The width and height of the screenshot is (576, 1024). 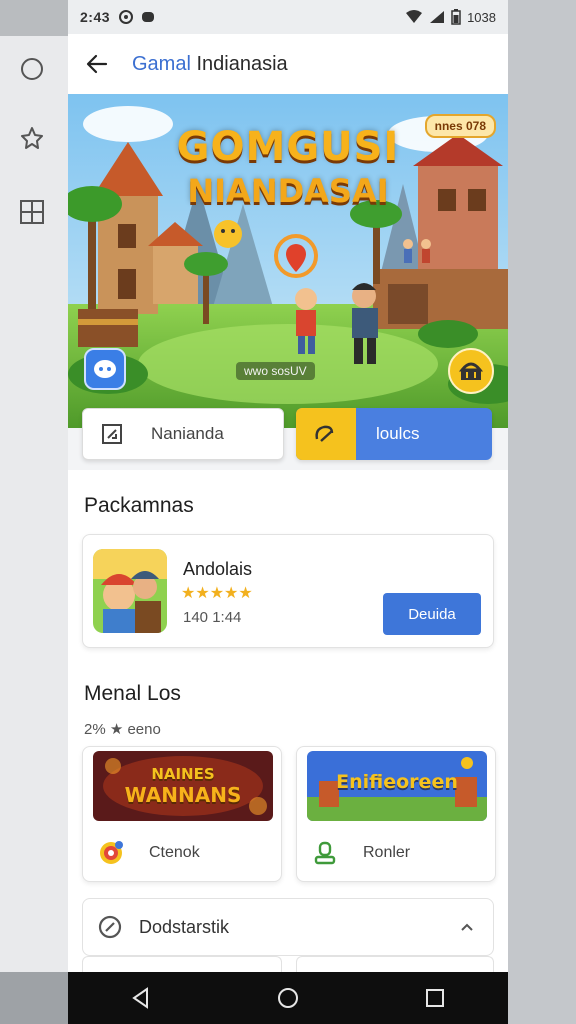 I want to click on chat-bubble-icon, so click(x=105, y=369).